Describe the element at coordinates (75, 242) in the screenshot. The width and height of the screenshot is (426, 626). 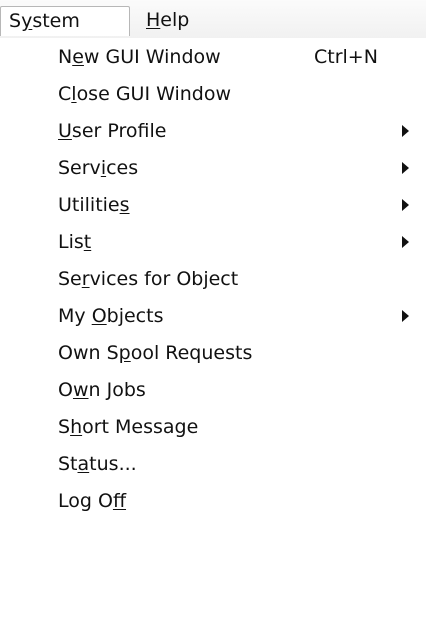
I see `menu-item-label: List` at that location.